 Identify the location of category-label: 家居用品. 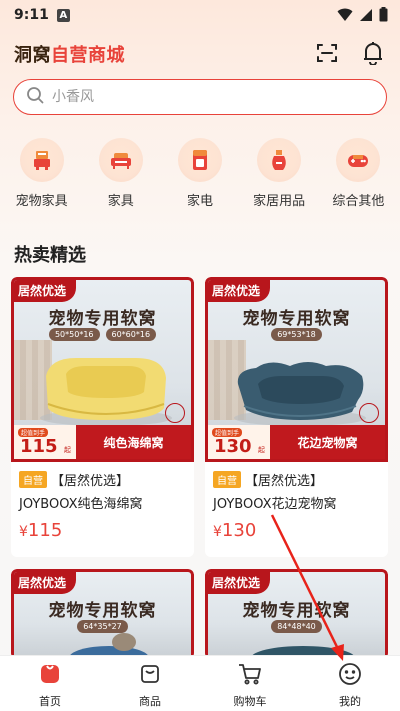
(279, 201).